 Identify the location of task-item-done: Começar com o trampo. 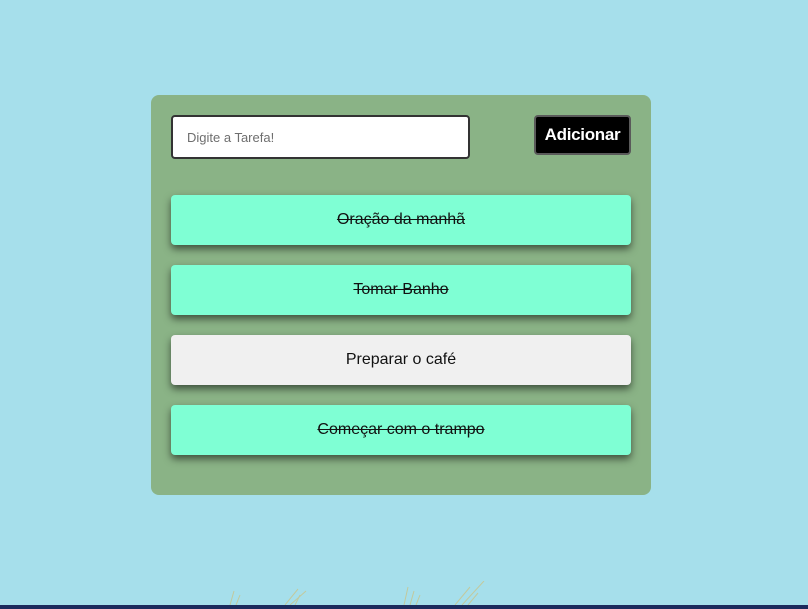
(401, 430).